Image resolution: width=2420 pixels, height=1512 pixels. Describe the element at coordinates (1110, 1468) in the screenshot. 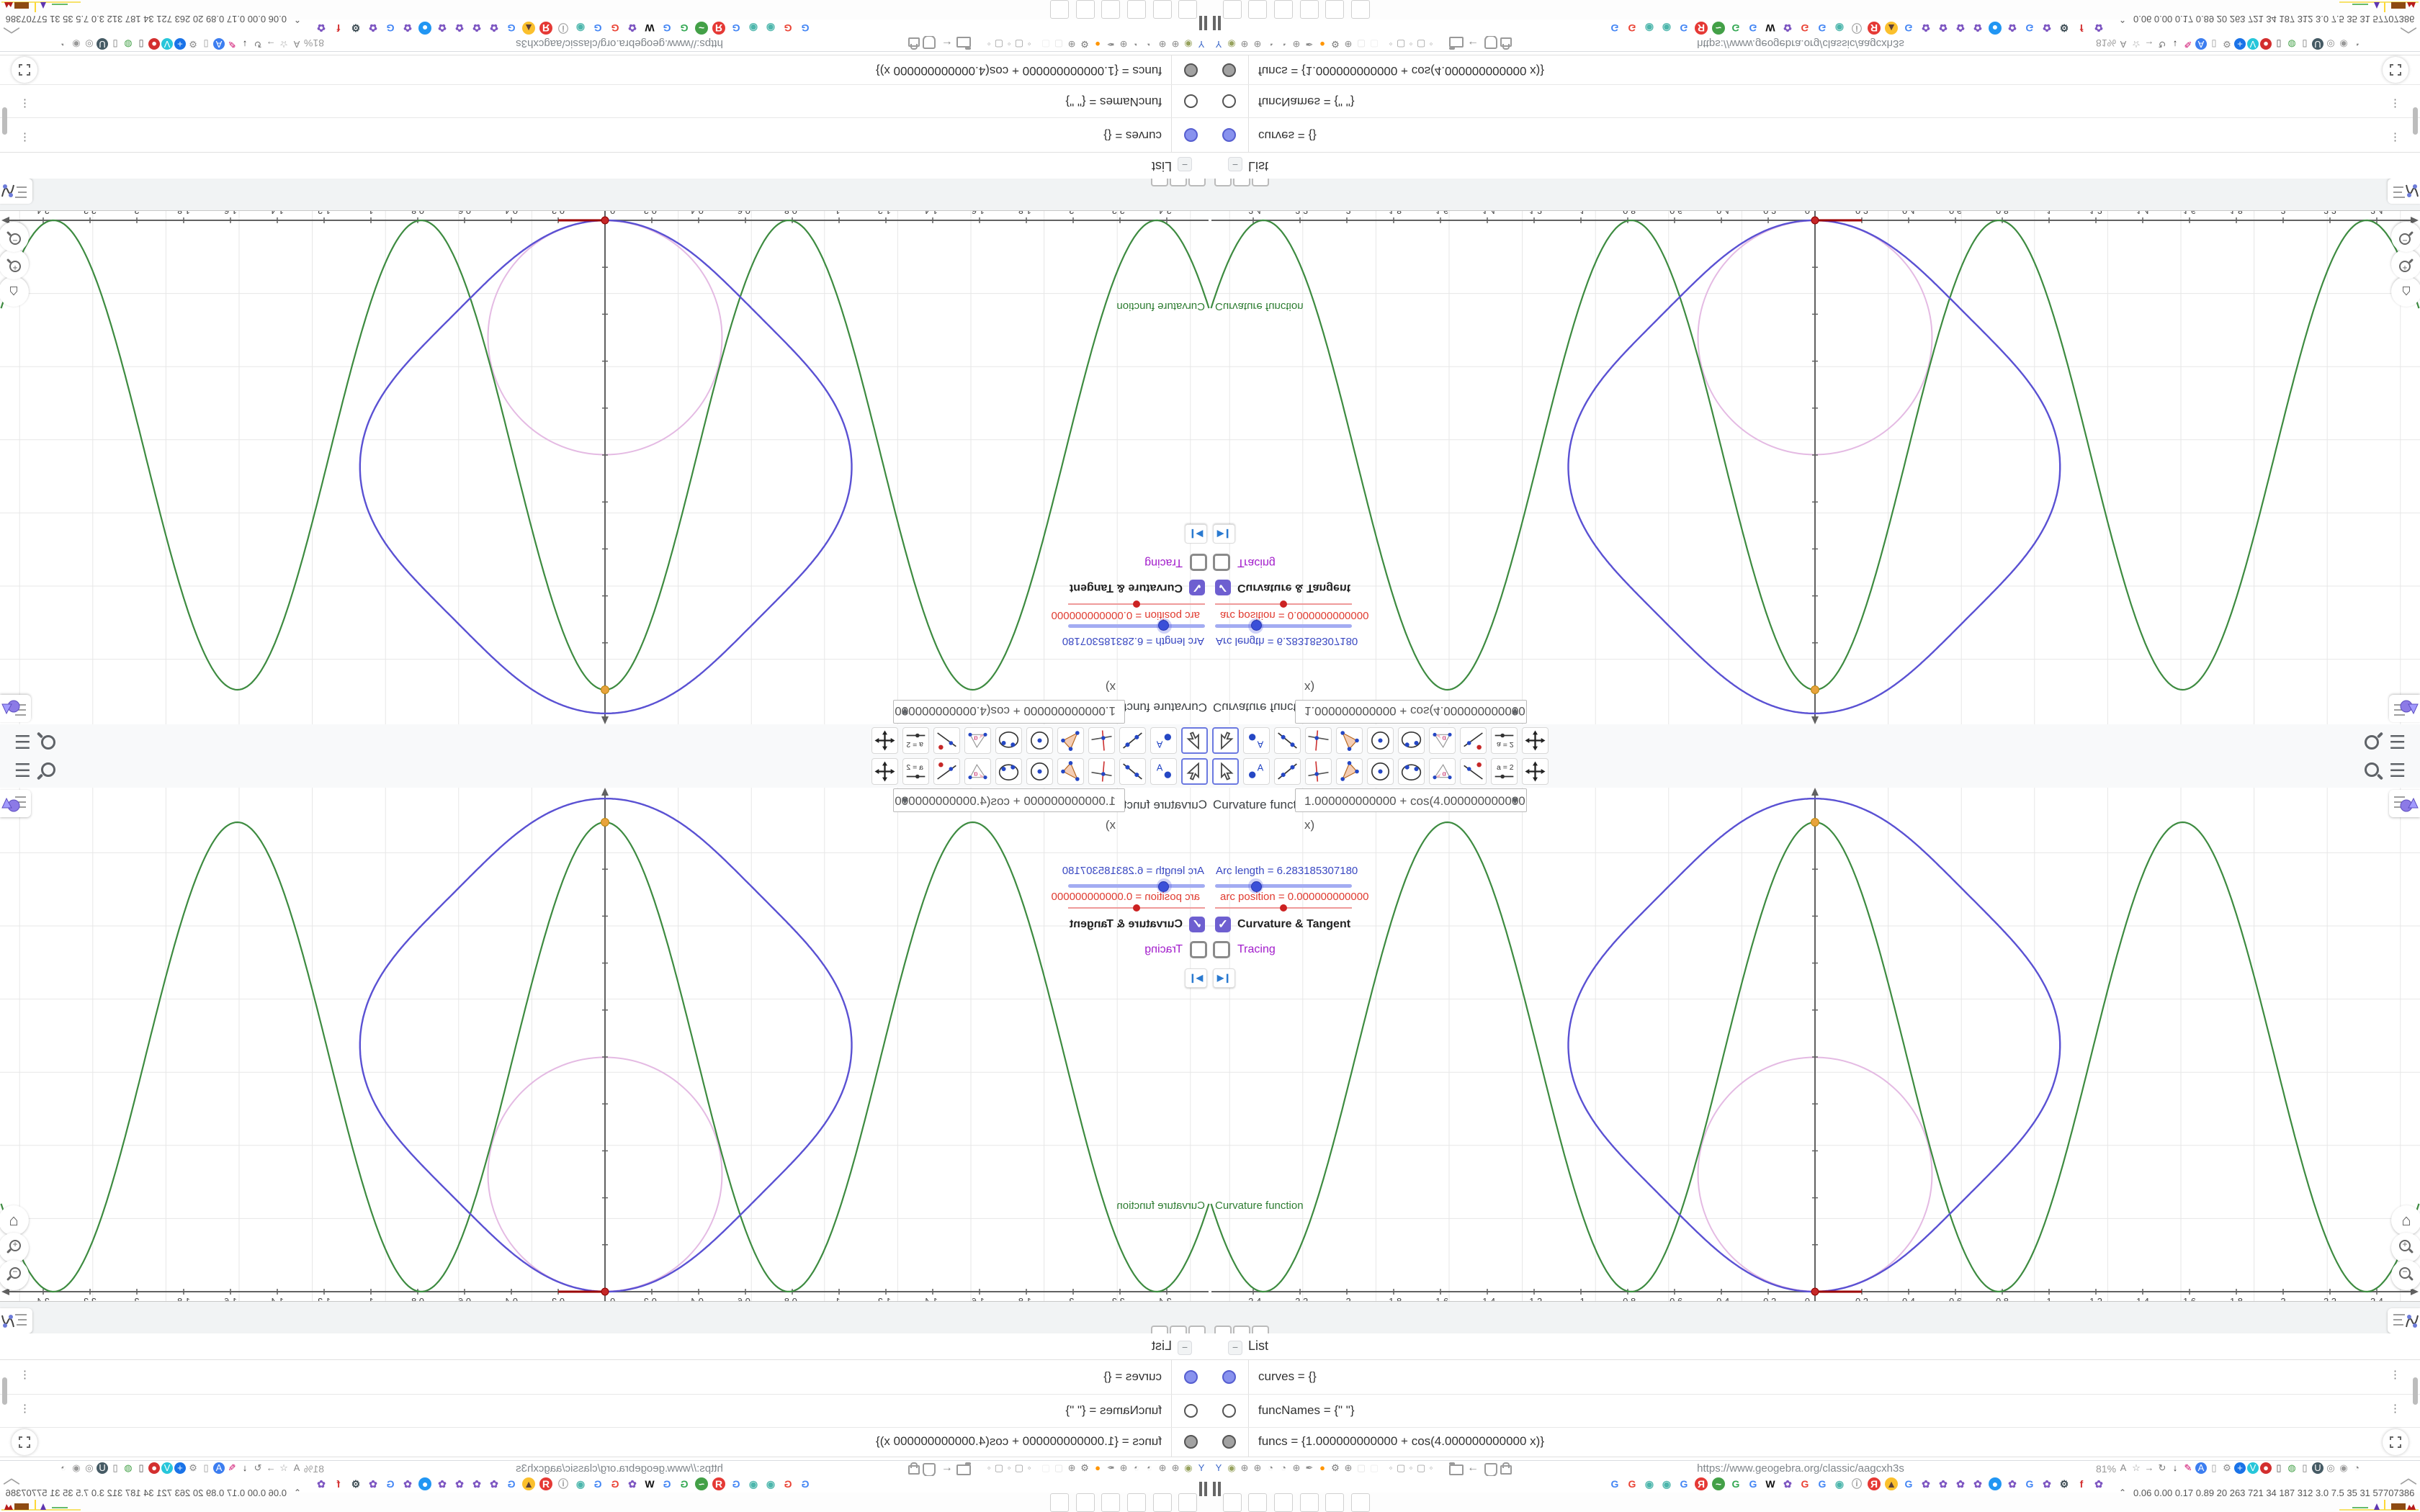

I see `extension-icon: ✒` at that location.